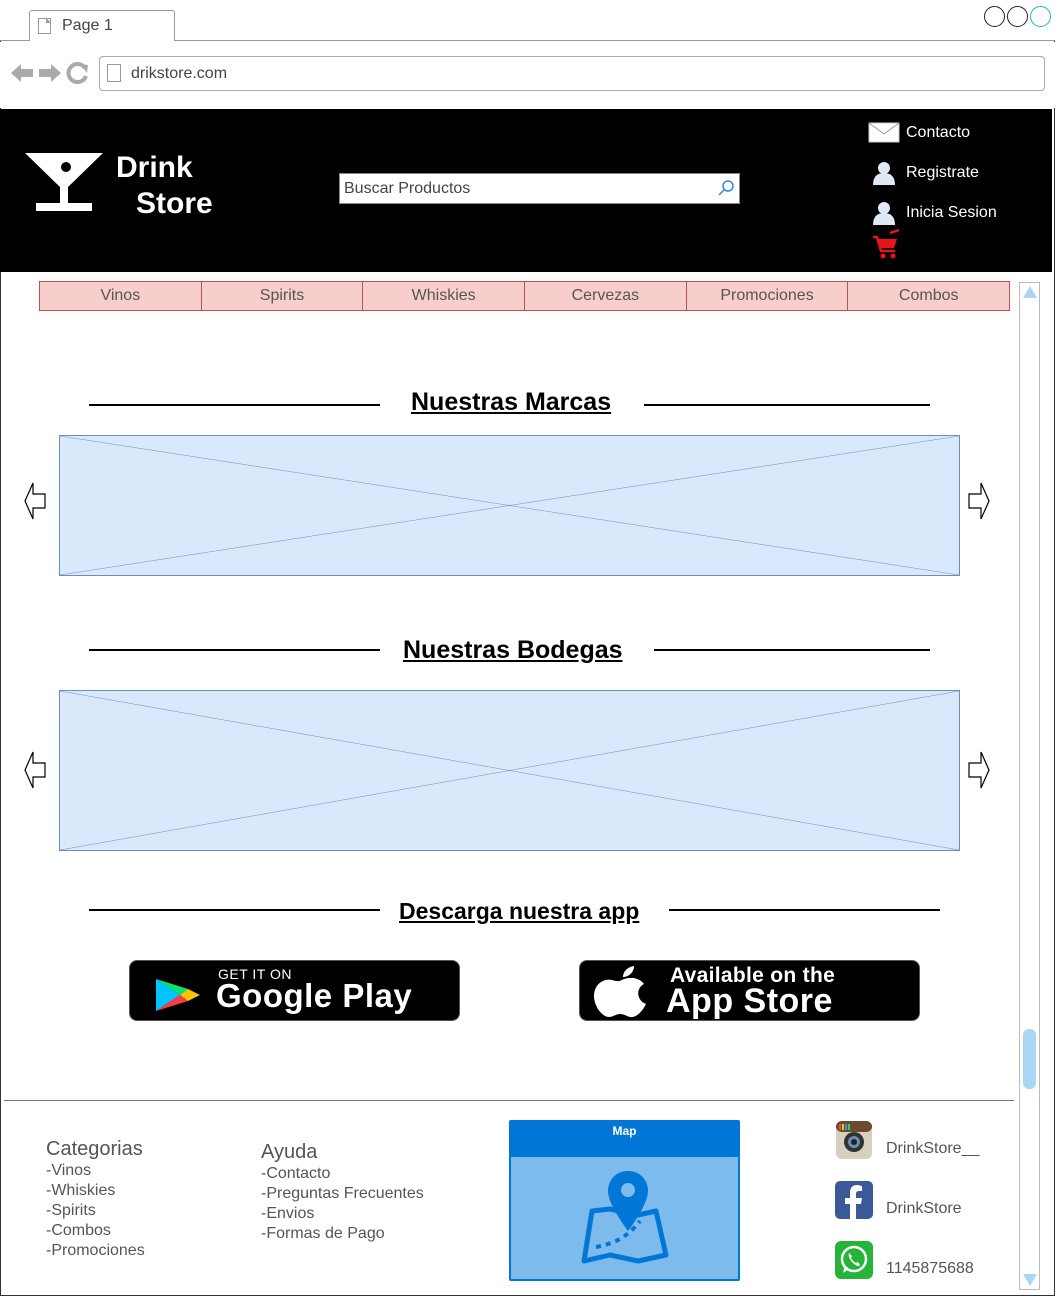  What do you see at coordinates (527, 20) in the screenshot?
I see `tab-bar: Page 1` at bounding box center [527, 20].